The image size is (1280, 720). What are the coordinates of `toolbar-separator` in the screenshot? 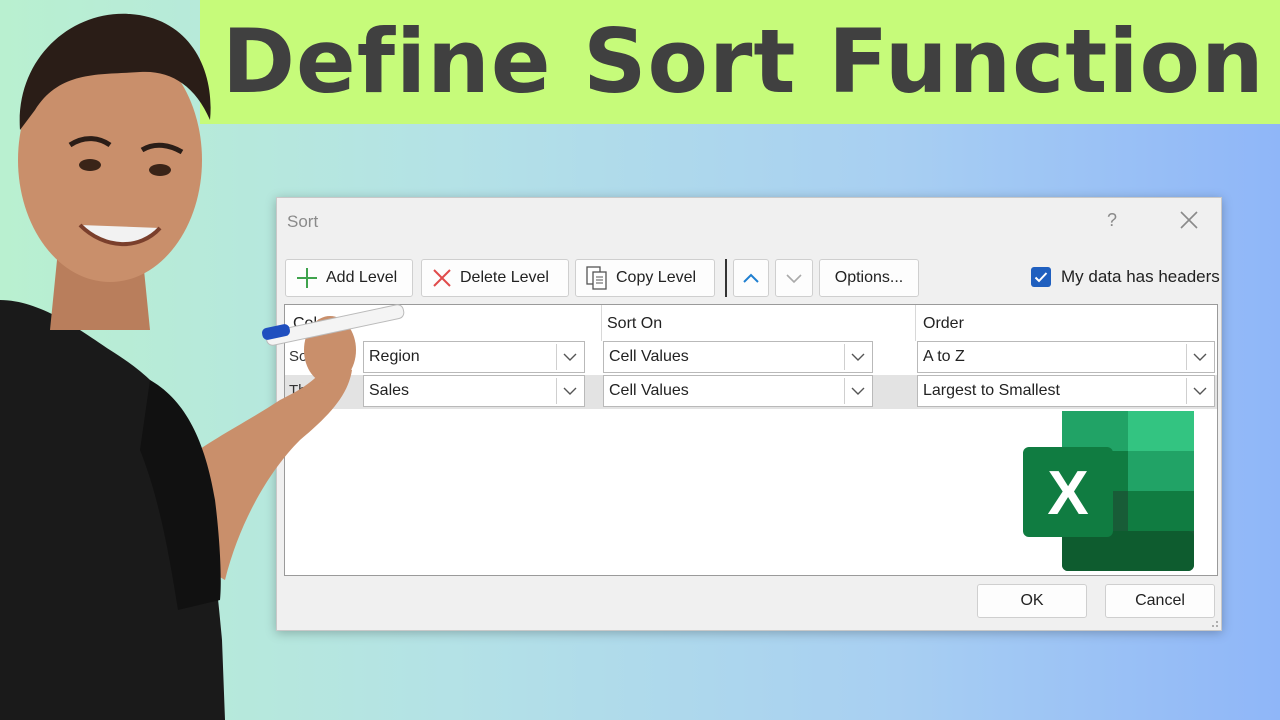 It's located at (726, 278).